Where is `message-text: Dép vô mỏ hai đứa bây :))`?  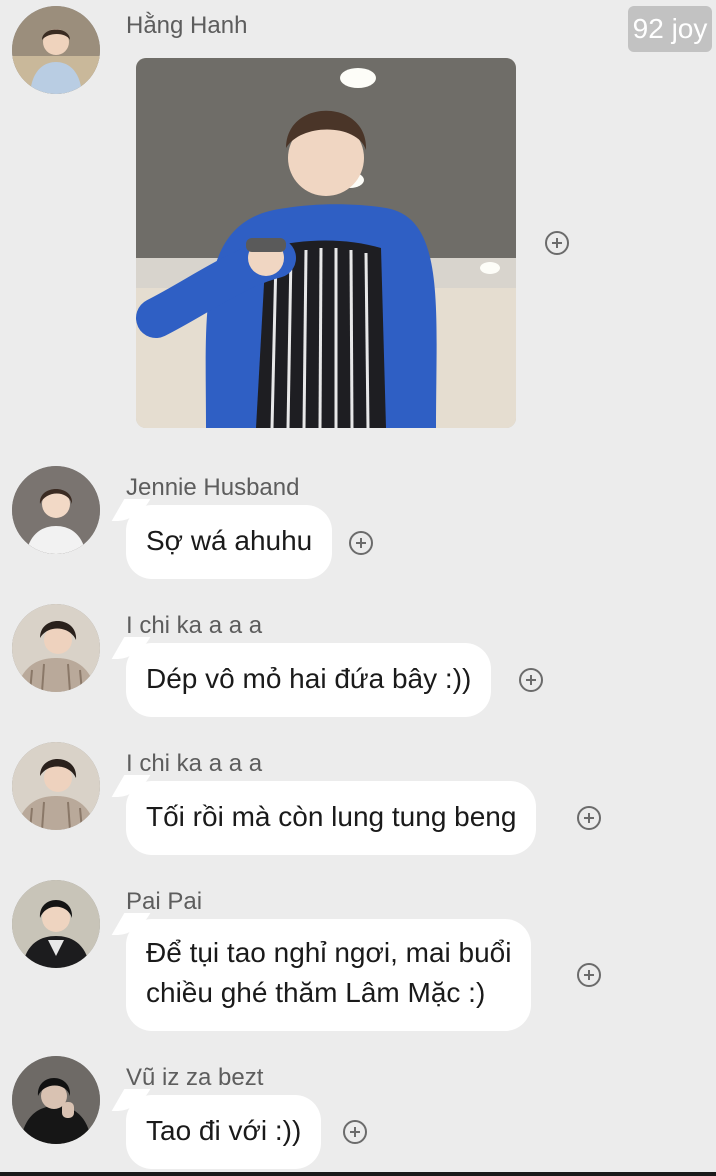 message-text: Dép vô mỏ hai đứa bây :)) is located at coordinates (309, 678).